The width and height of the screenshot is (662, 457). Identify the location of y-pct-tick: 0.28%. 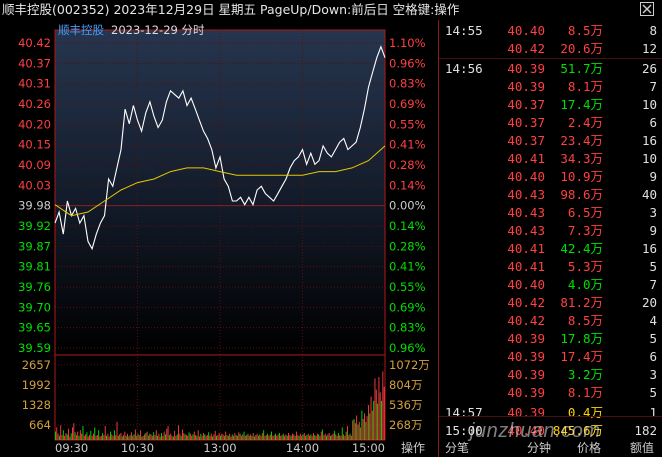
(407, 165).